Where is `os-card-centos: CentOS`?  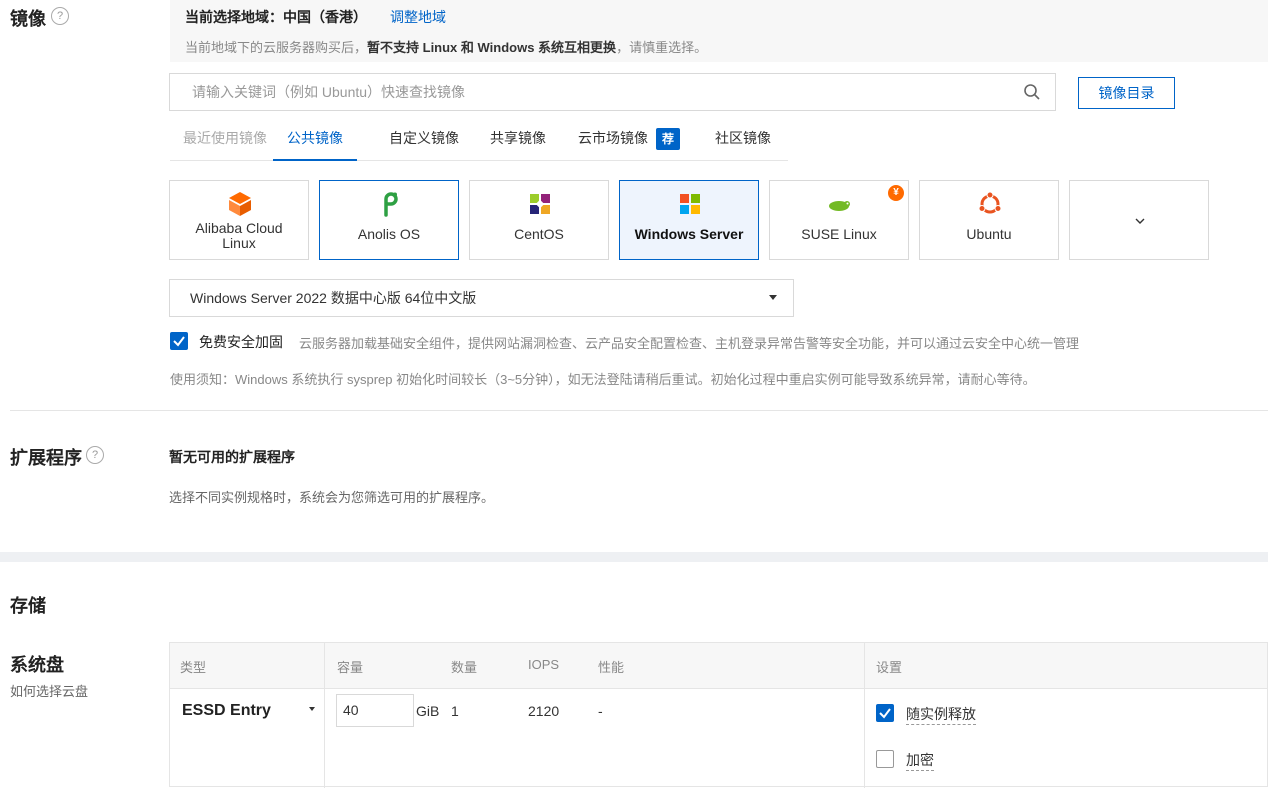 os-card-centos: CentOS is located at coordinates (539, 220).